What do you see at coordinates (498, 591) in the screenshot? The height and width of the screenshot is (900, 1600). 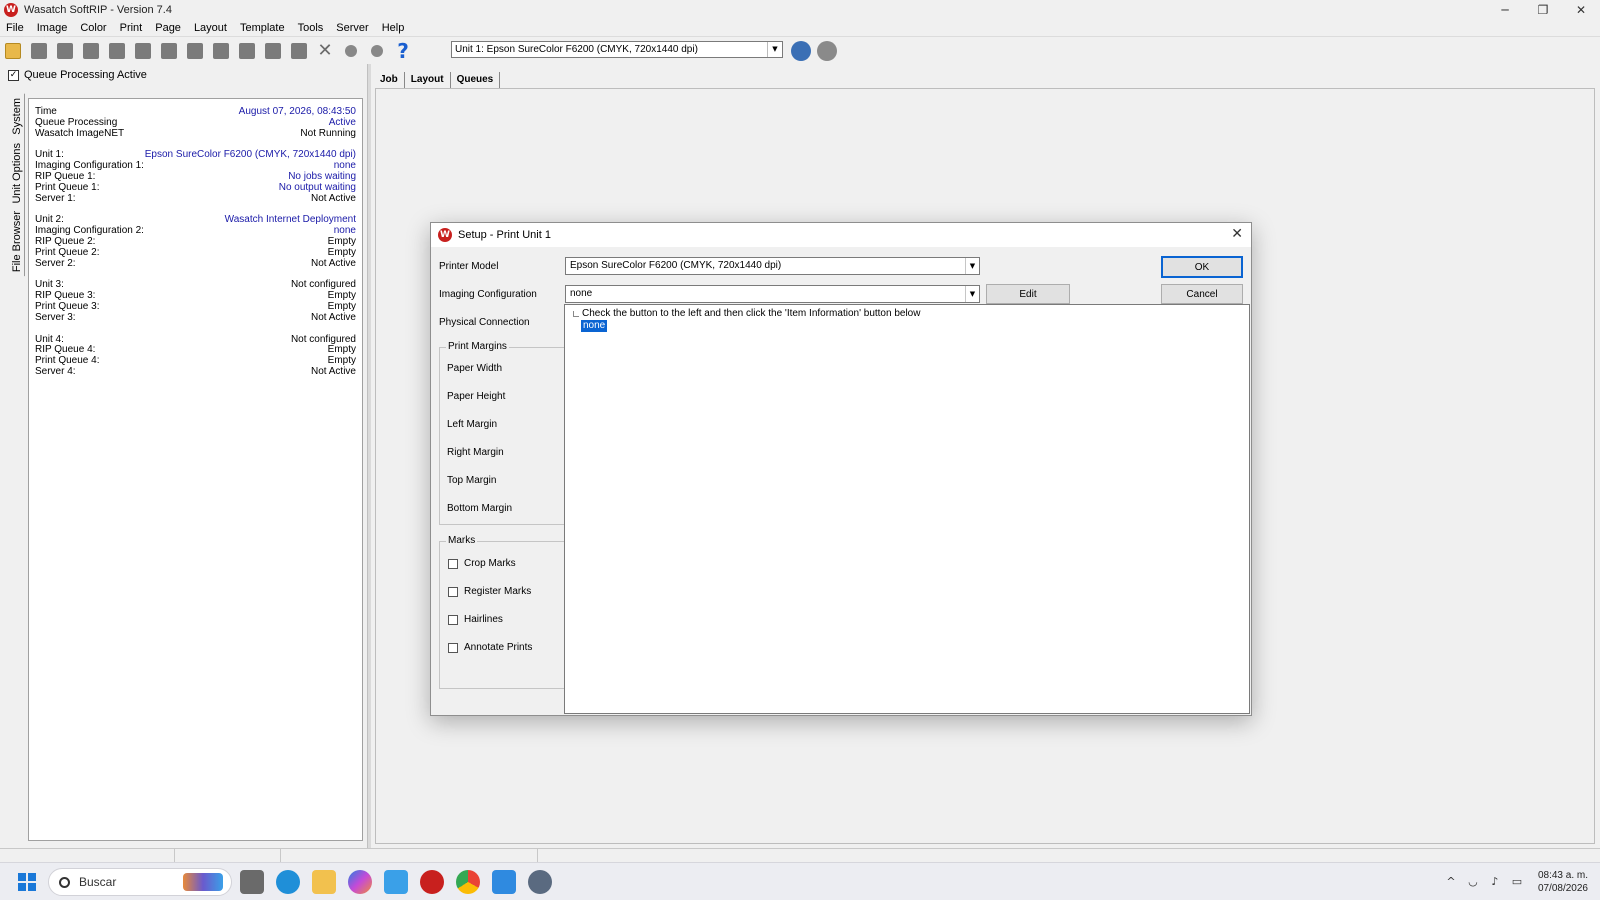 I see `register-marks-label: Register Marks` at bounding box center [498, 591].